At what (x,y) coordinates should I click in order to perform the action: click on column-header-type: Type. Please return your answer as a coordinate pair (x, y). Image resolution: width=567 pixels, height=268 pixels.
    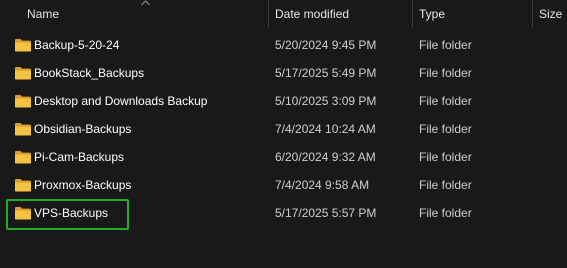
    Looking at the image, I should click on (472, 14).